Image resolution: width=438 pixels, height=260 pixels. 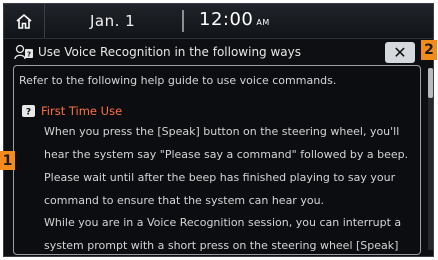 I want to click on clock-time: 12:00, so click(x=226, y=19).